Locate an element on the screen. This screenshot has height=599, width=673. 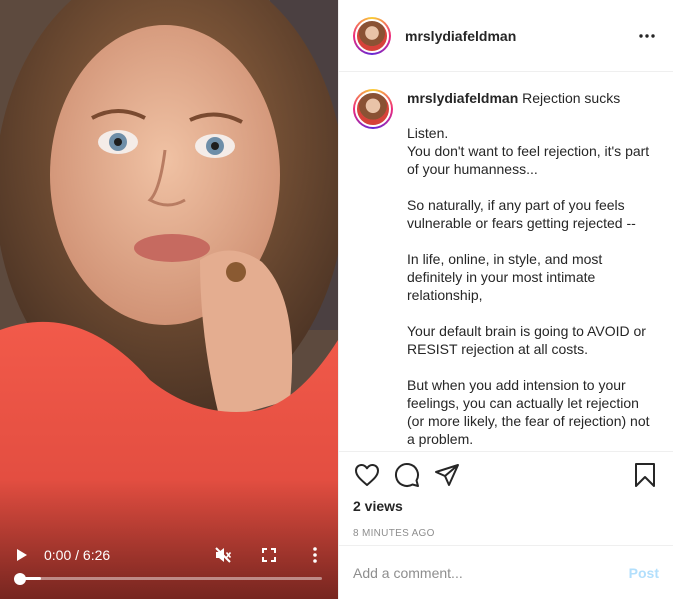
mute-button is located at coordinates (223, 555).